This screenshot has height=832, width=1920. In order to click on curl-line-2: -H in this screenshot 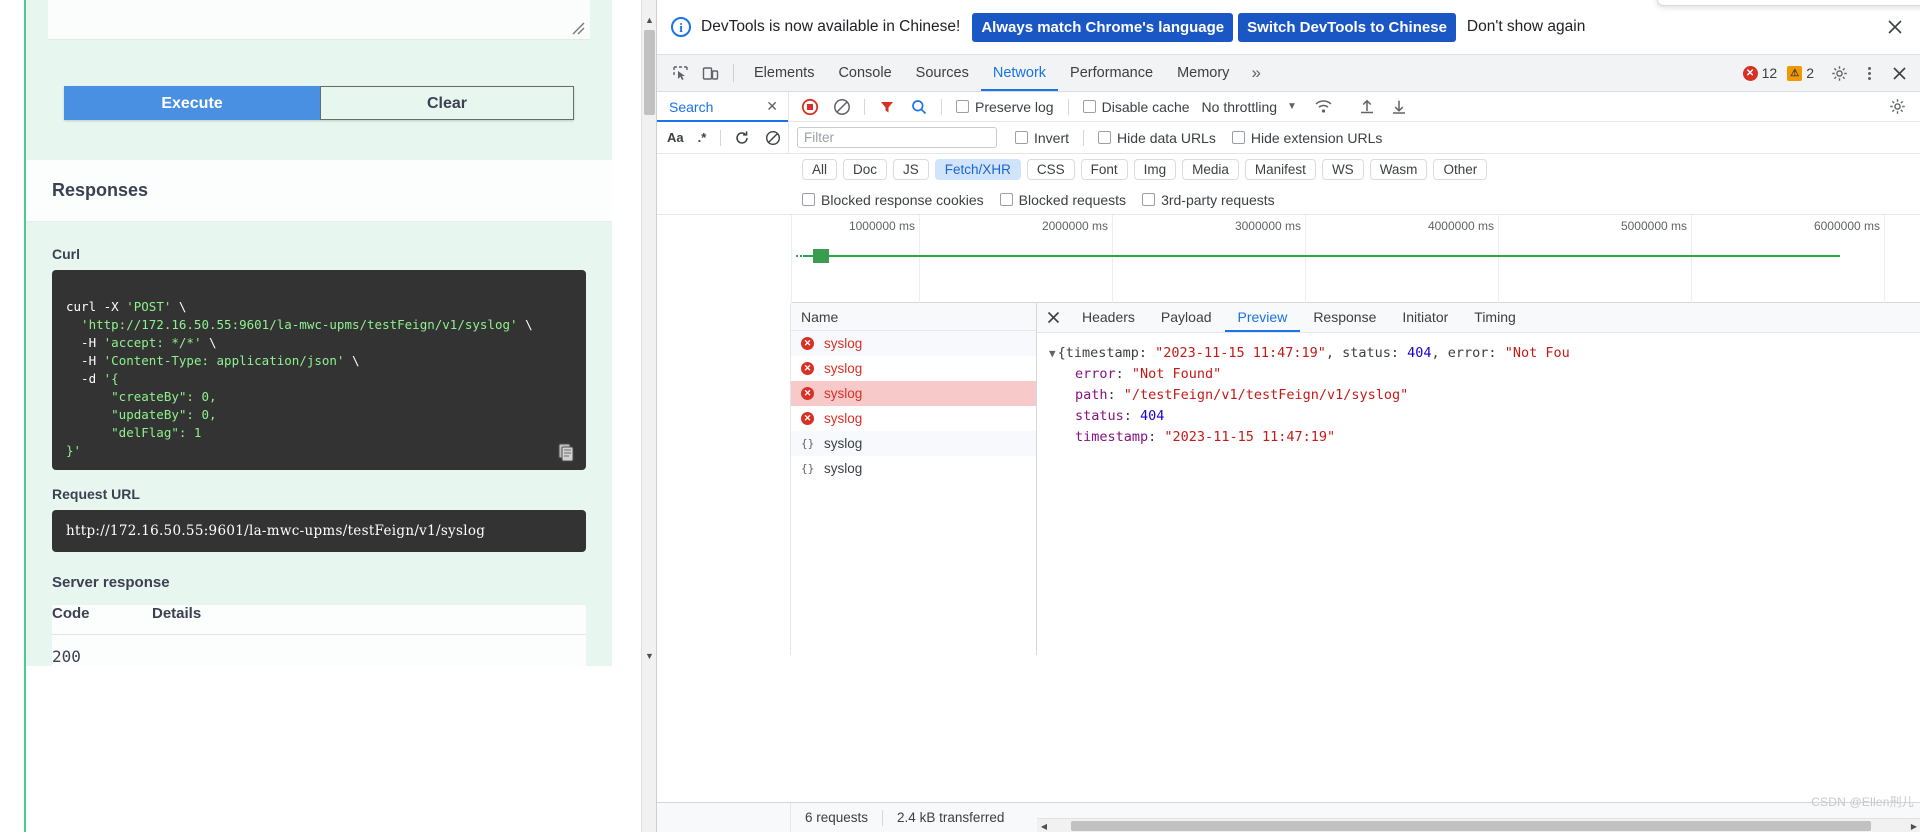, I will do `click(85, 342)`.